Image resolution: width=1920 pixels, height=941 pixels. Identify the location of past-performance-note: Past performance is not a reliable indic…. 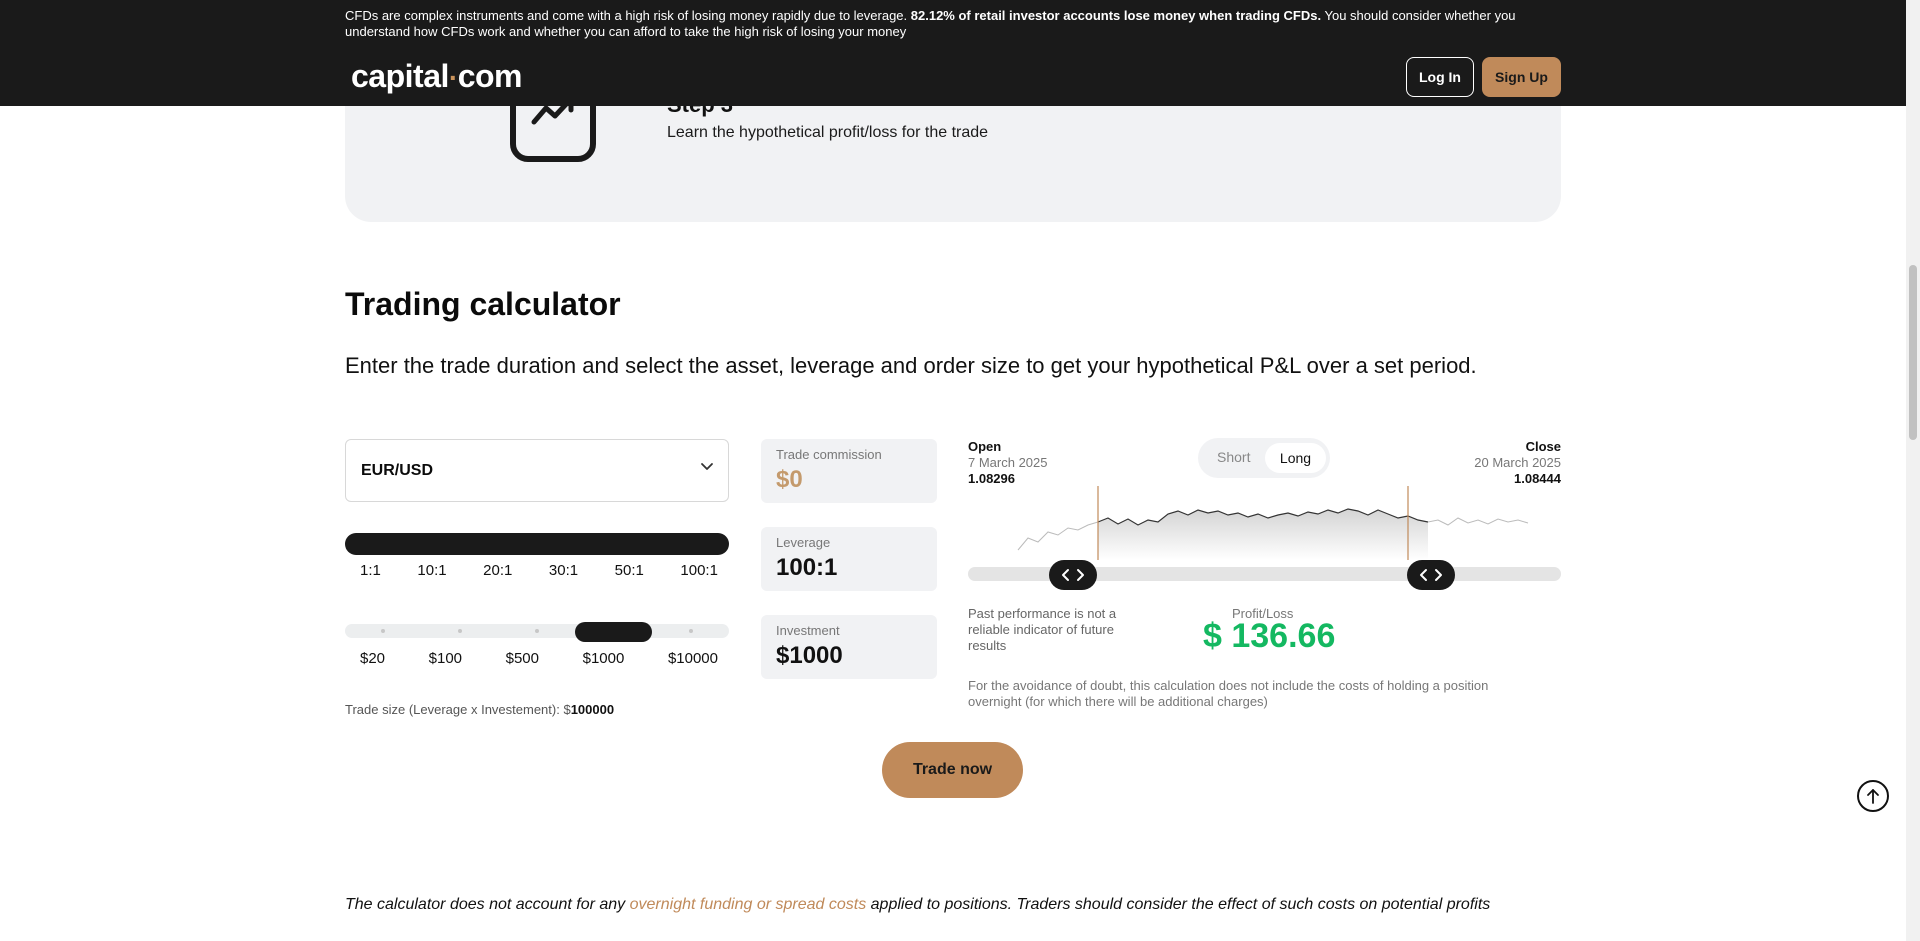
(1042, 629).